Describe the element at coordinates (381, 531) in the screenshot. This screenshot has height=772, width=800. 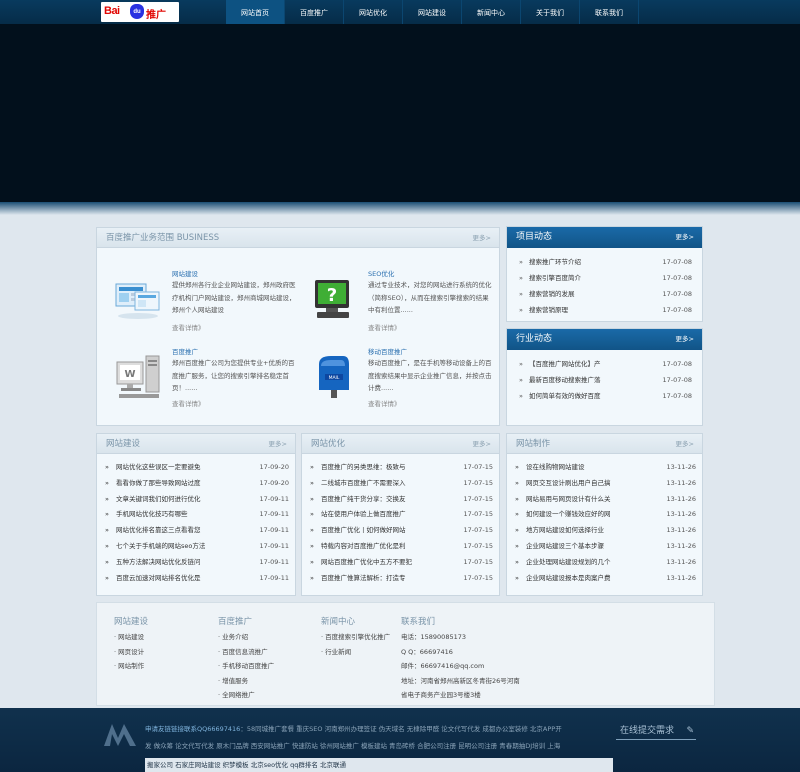
I see `list-item-title: 百度推广优化丨如何做好网站` at that location.